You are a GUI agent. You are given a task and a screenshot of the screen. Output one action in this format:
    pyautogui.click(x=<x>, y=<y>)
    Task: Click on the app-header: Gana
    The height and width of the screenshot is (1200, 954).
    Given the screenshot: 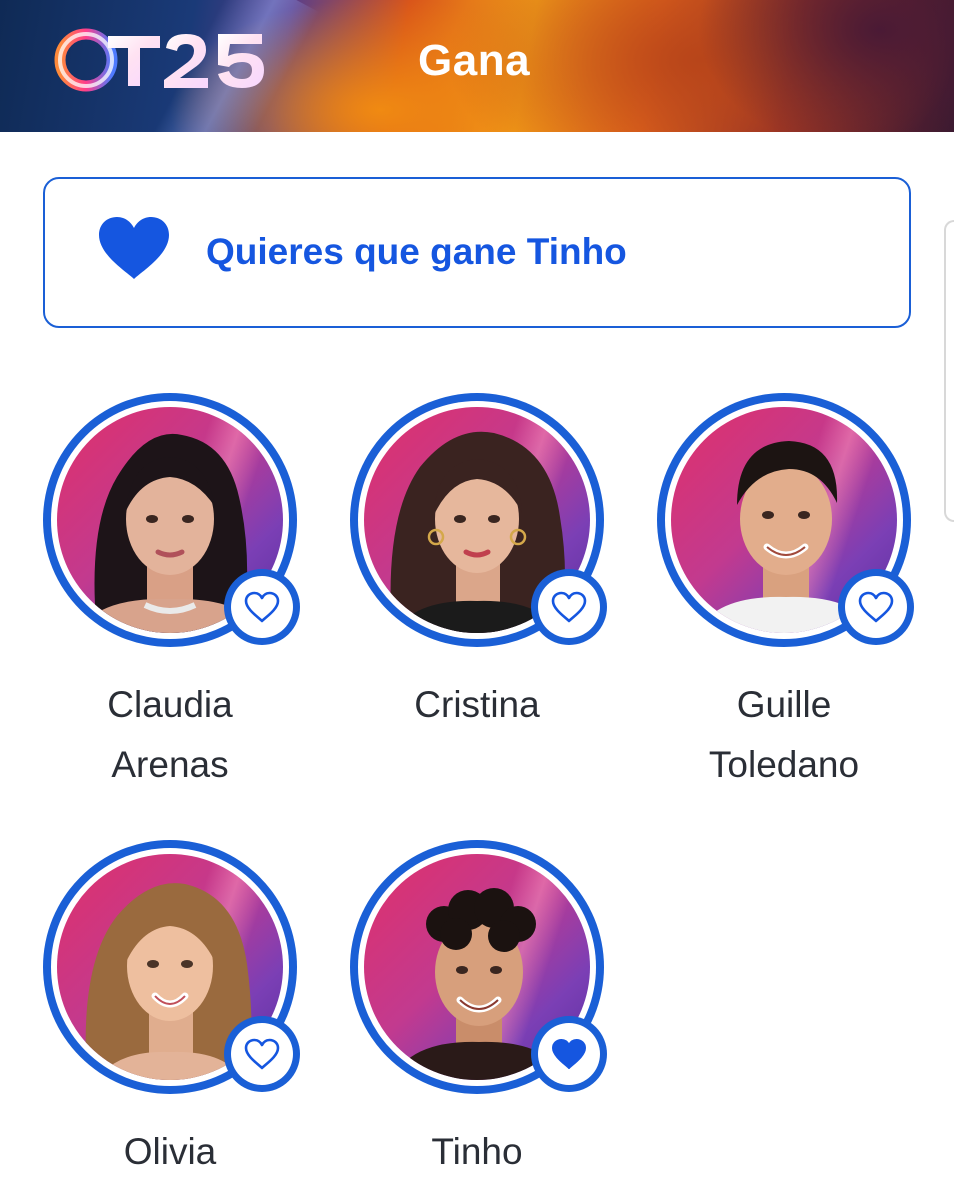 What is the action you would take?
    pyautogui.click(x=477, y=66)
    